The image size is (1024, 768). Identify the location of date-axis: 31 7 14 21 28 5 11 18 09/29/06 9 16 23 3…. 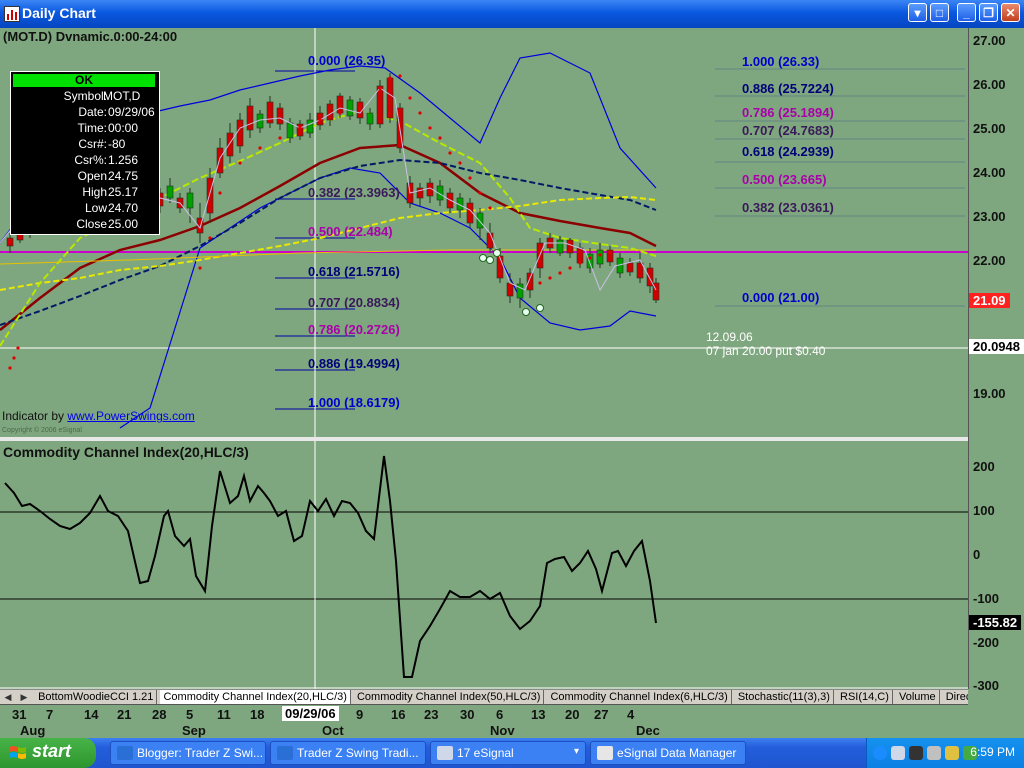
(484, 721).